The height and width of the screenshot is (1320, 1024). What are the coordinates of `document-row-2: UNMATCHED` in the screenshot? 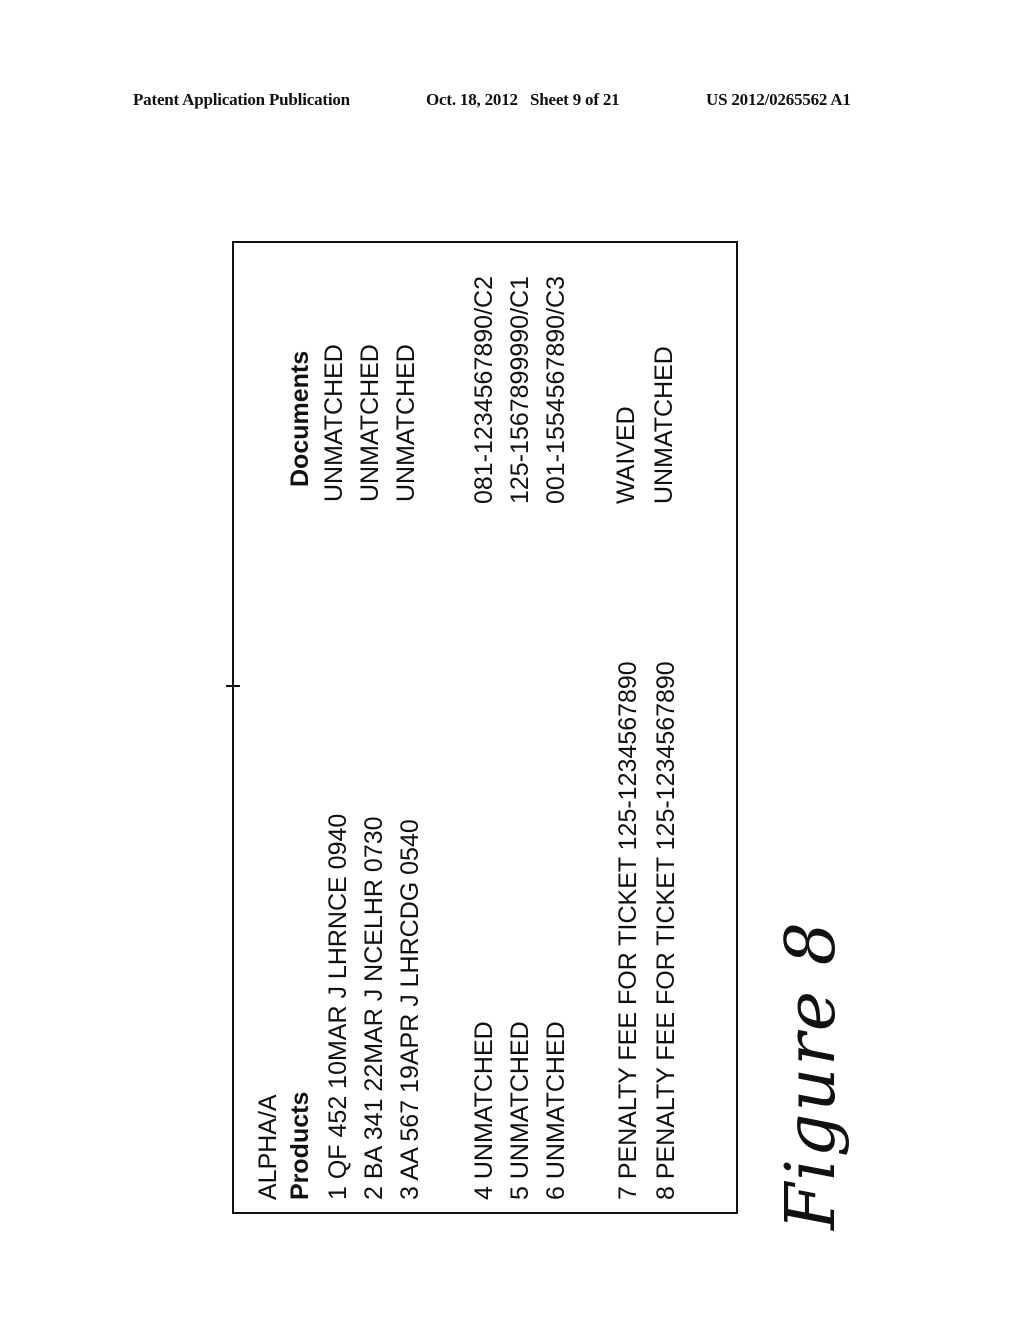 It's located at (370, 423).